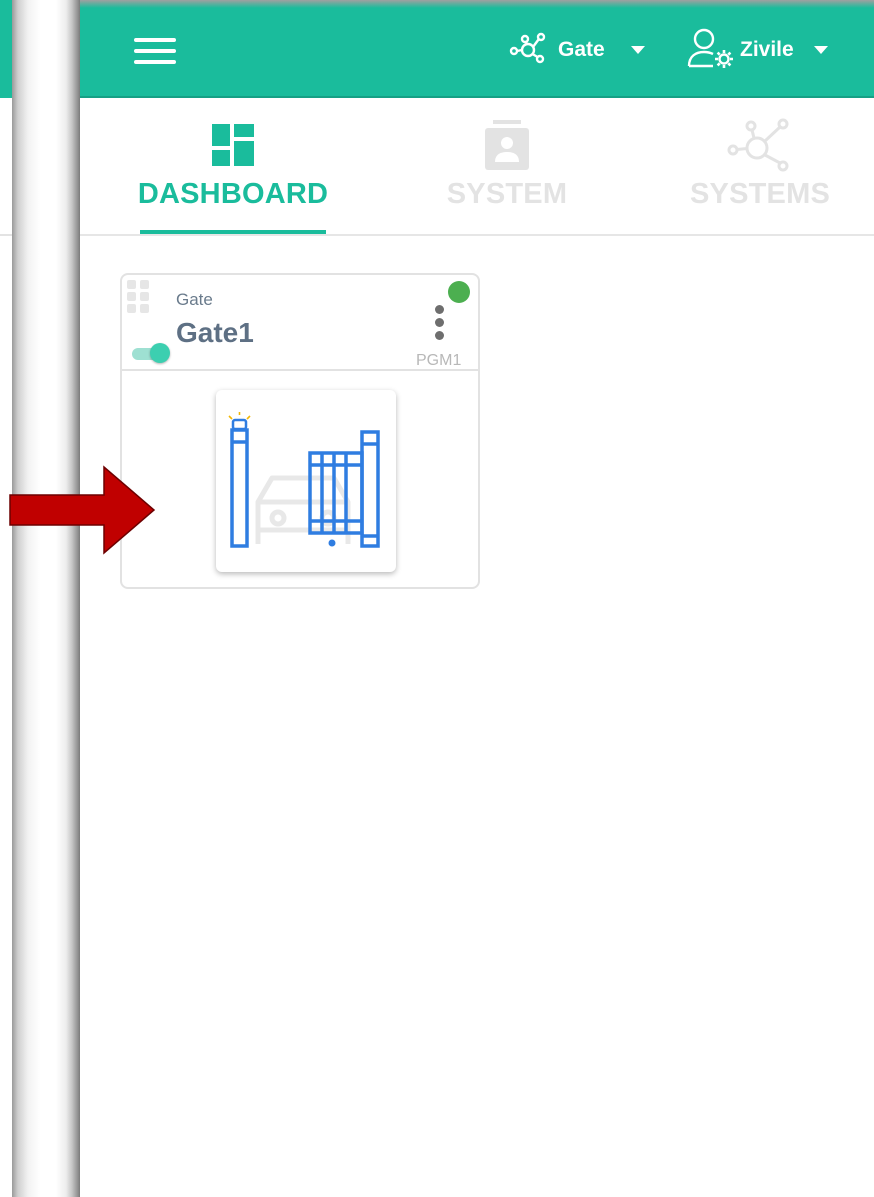  I want to click on status-indicator, so click(459, 292).